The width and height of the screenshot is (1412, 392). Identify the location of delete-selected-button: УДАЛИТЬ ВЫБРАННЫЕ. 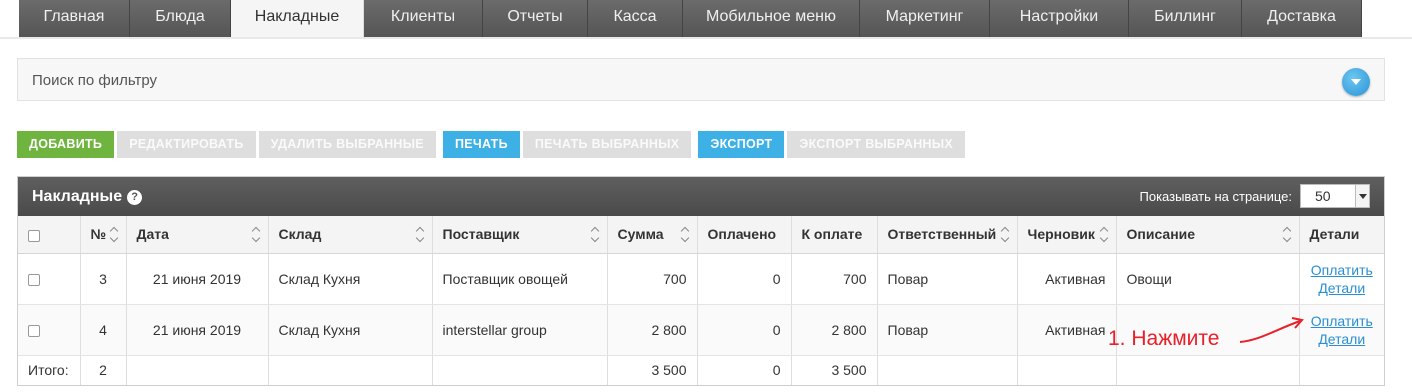
(347, 144).